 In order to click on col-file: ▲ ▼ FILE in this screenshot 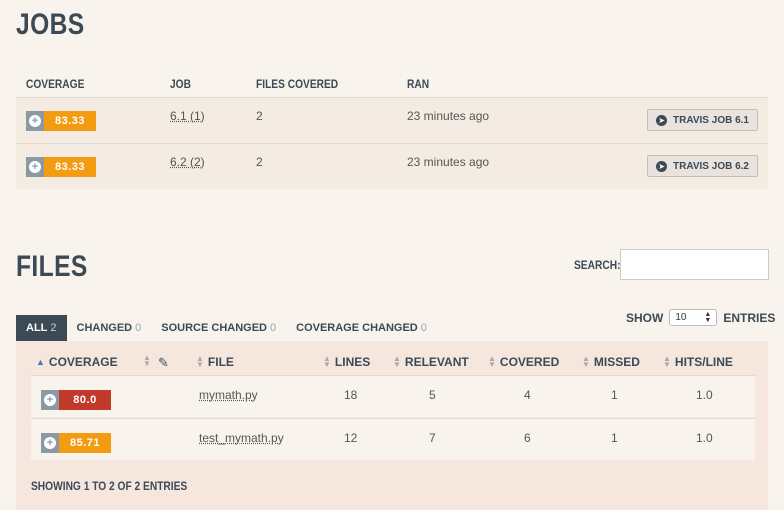, I will do `click(215, 362)`.